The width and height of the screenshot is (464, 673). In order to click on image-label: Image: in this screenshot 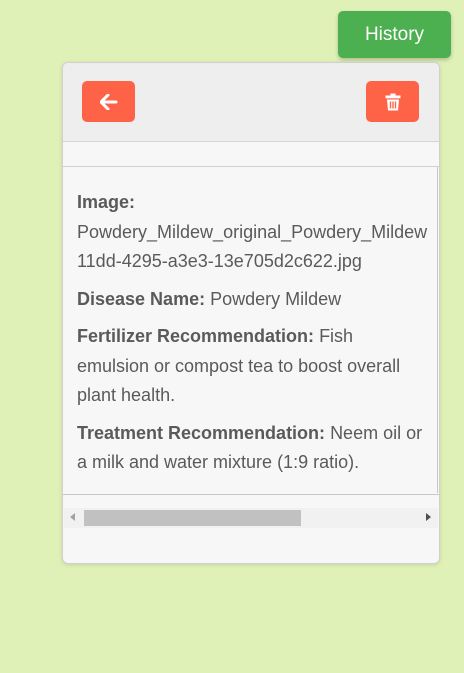, I will do `click(106, 202)`.